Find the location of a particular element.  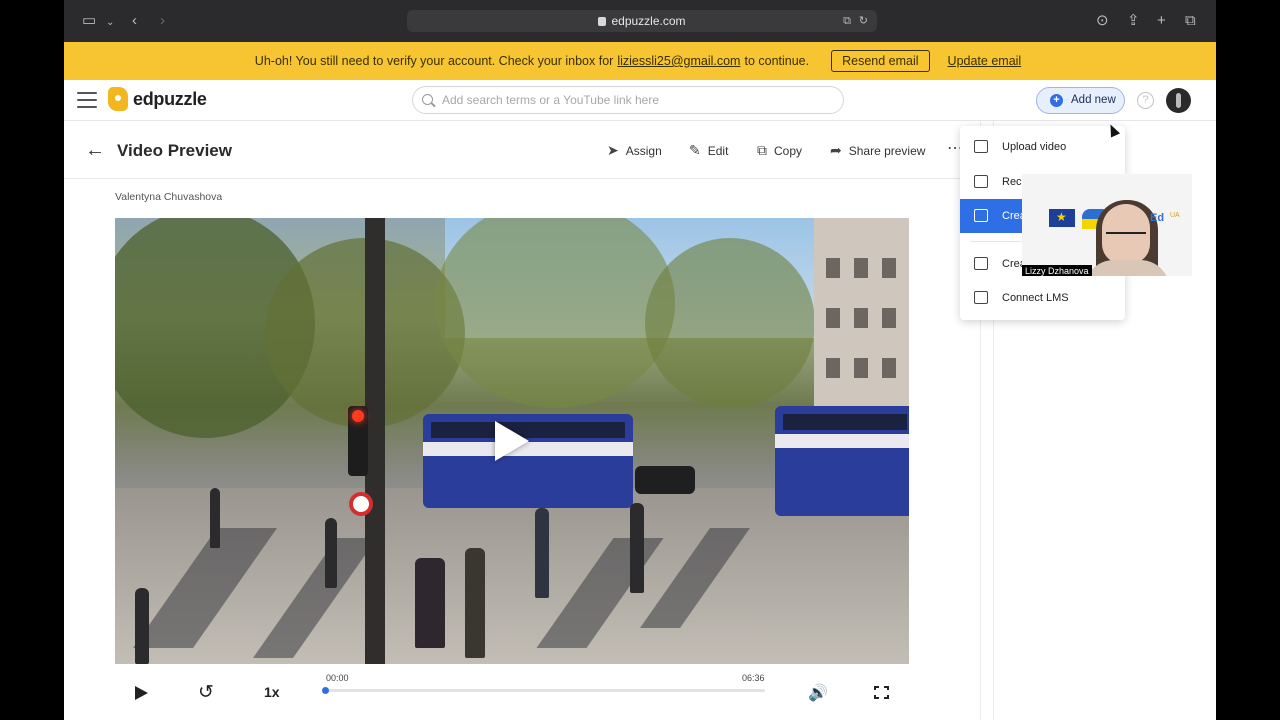

menu-item-connect-lms: Connect LMS is located at coordinates (1042, 298).